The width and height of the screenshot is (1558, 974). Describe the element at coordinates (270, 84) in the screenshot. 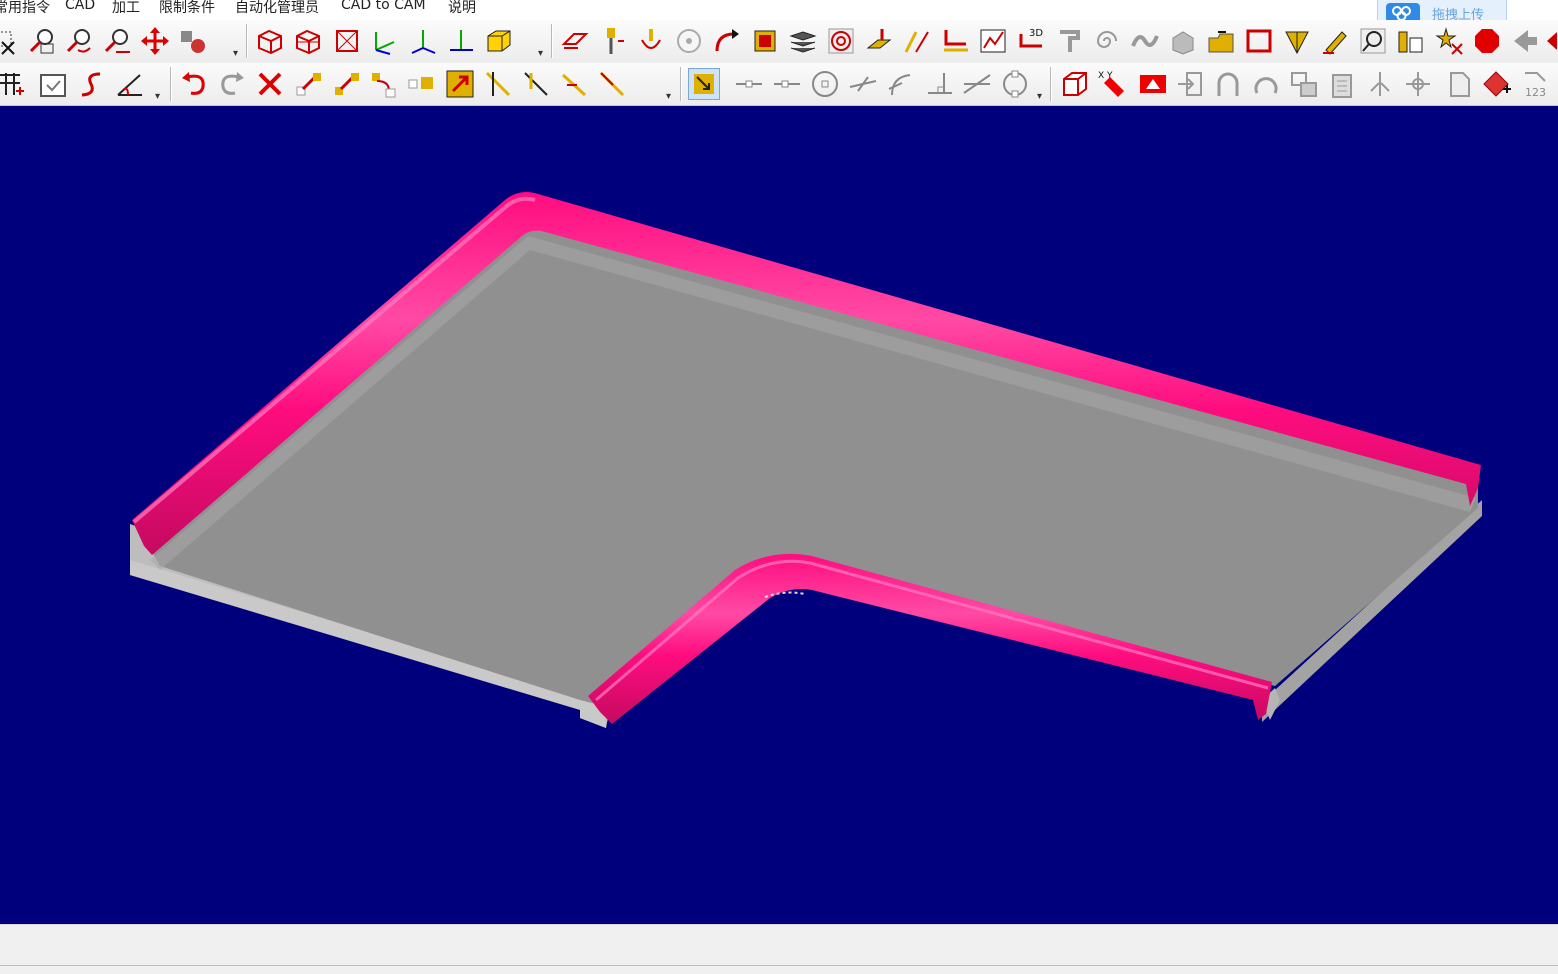

I see `delete-icon` at that location.